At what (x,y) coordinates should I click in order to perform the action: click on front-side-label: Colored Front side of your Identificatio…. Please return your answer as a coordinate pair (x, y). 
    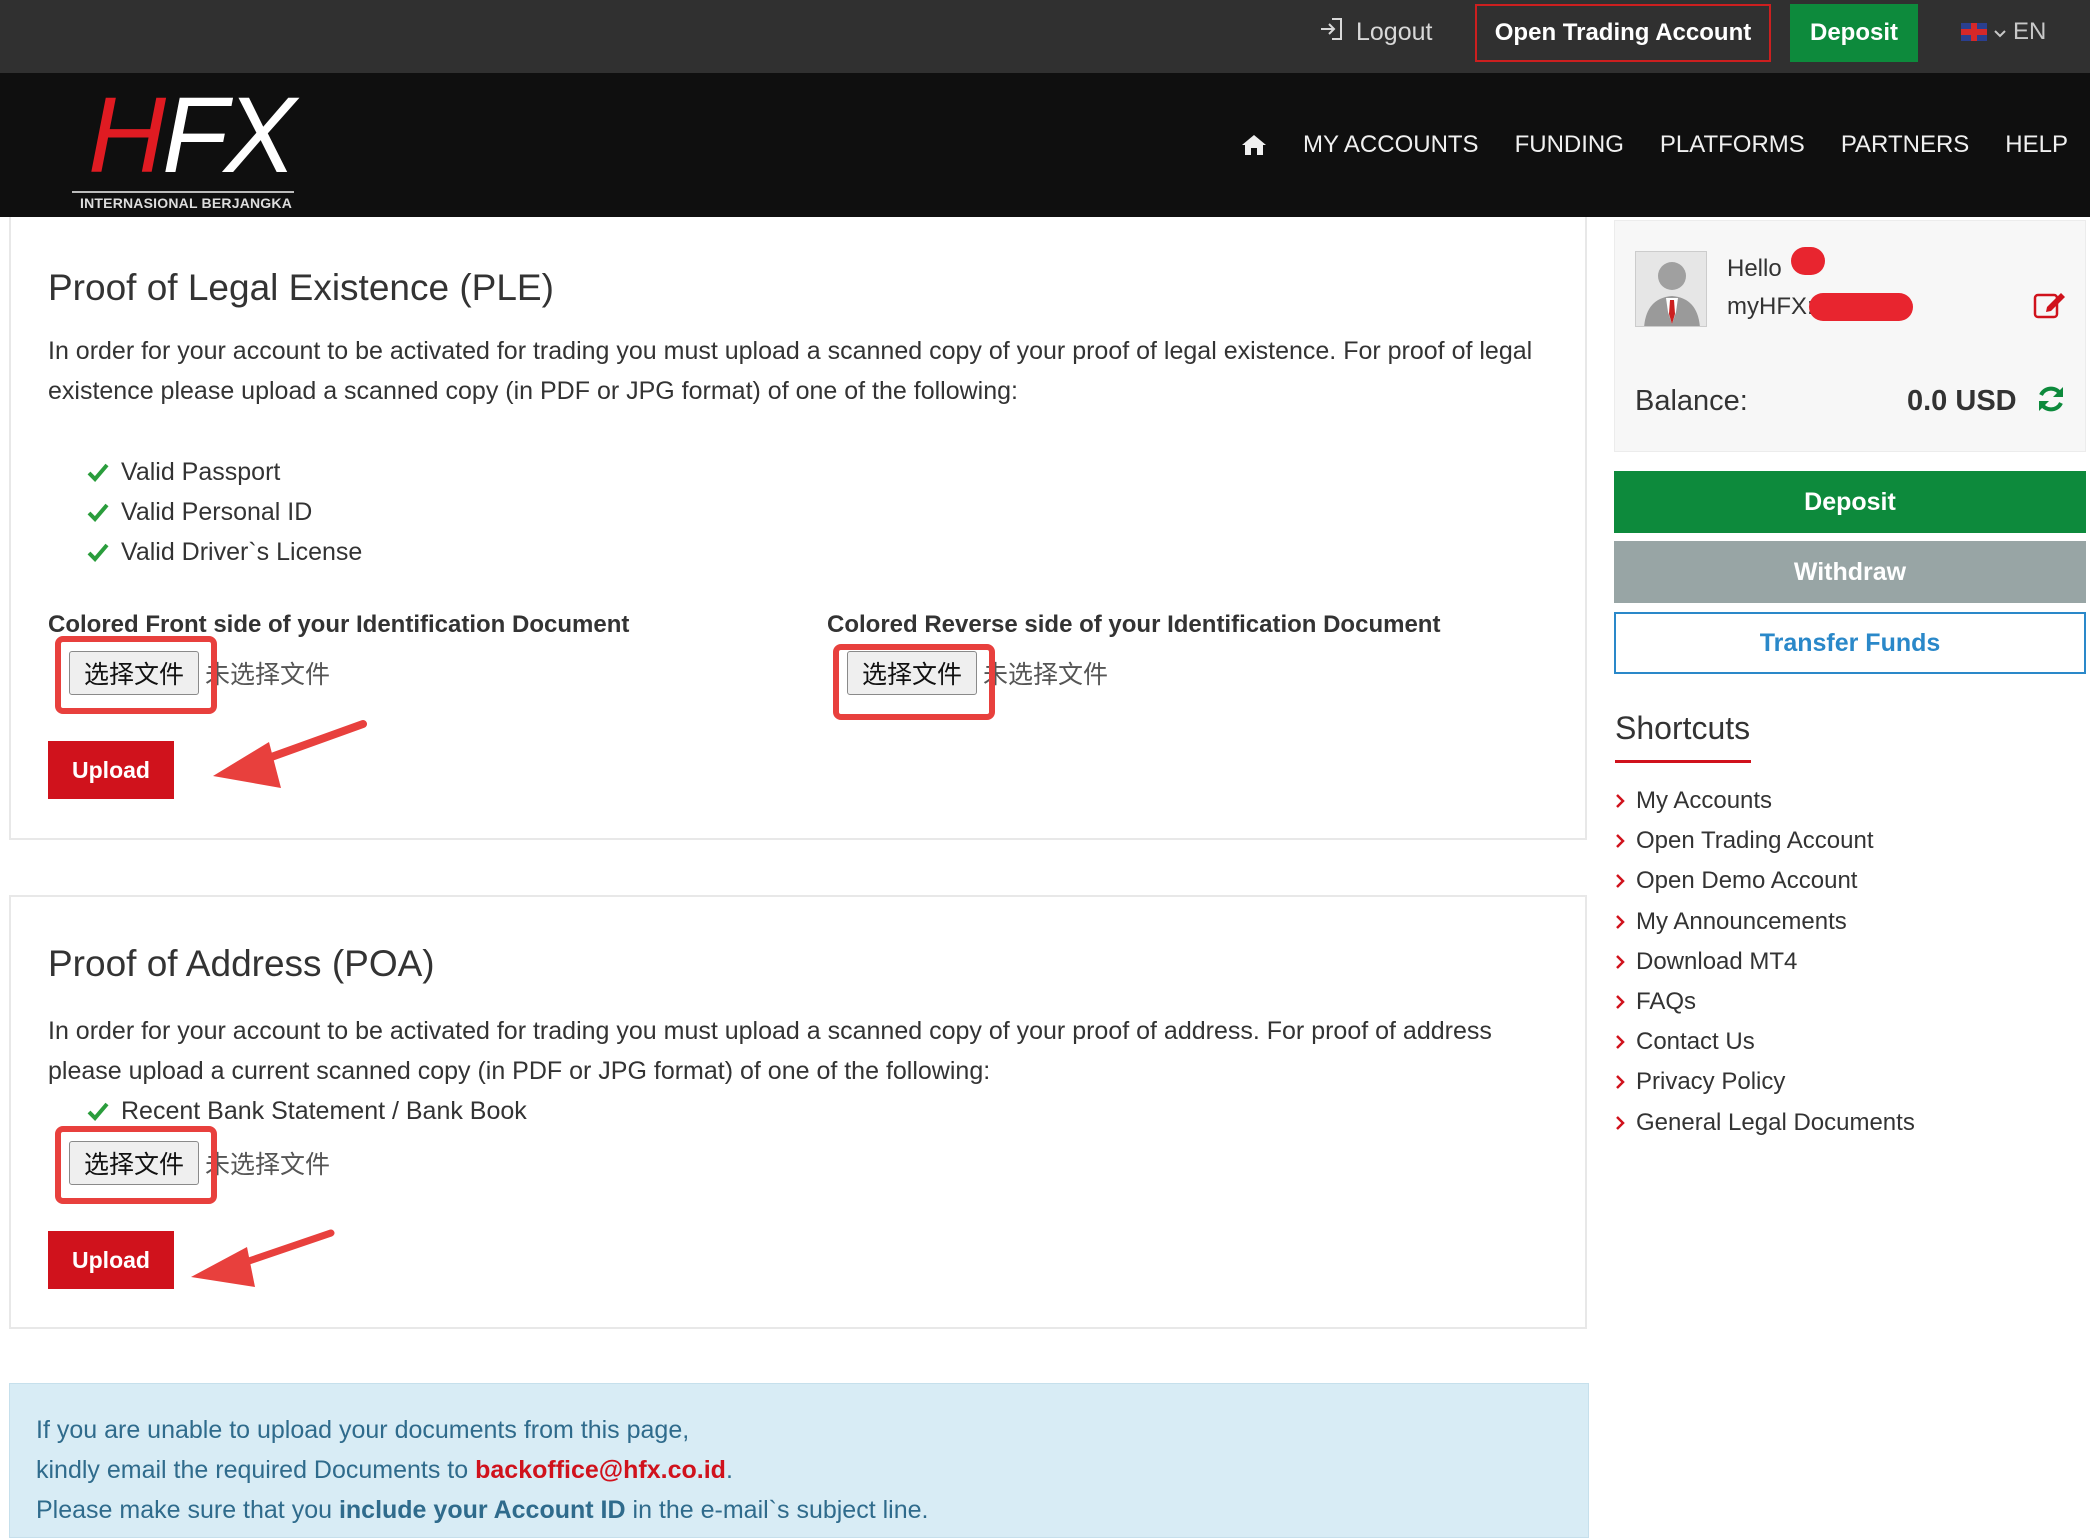
    Looking at the image, I should click on (339, 624).